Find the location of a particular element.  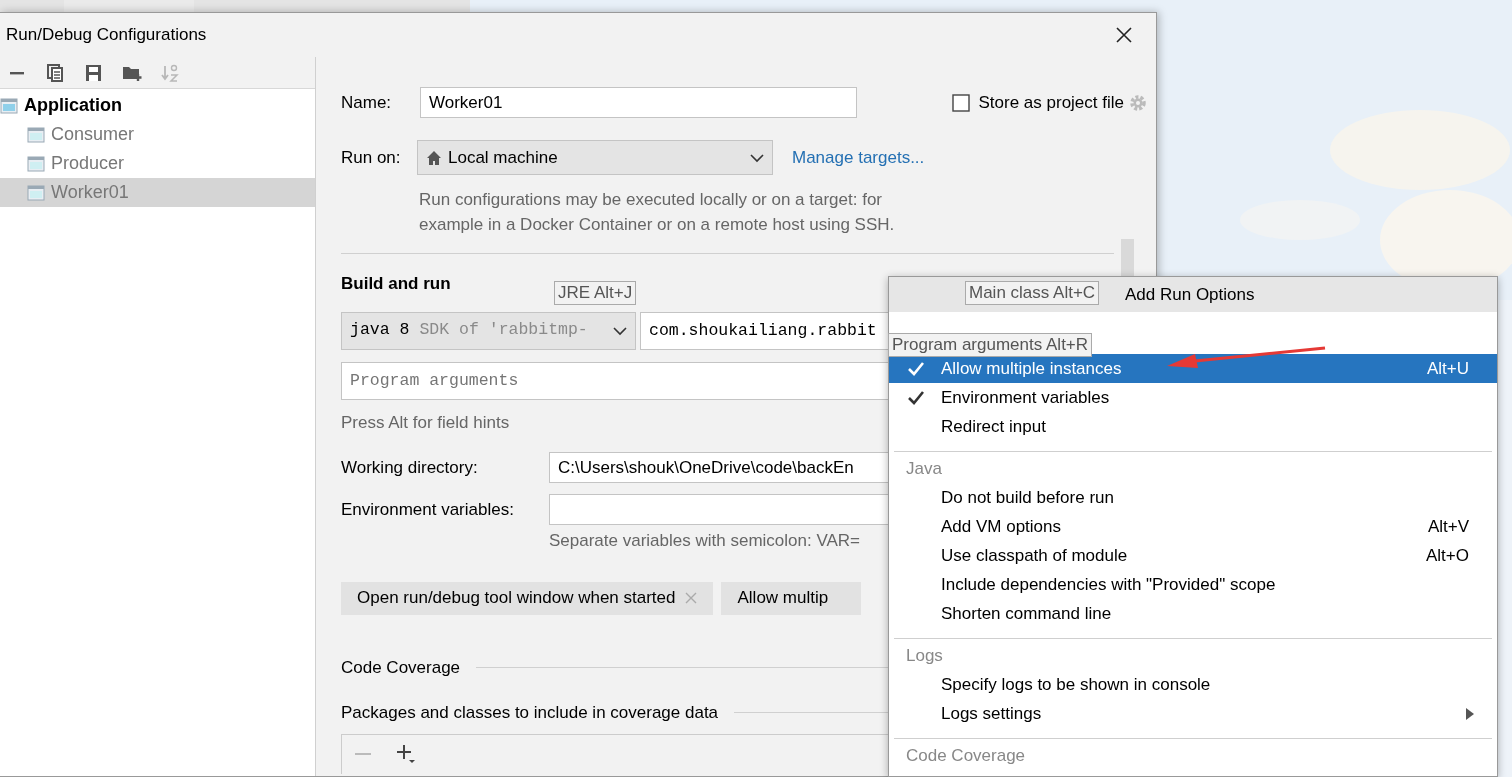

jre-dropdown: java 8 SDK of 'rabbitmp- is located at coordinates (488, 330).